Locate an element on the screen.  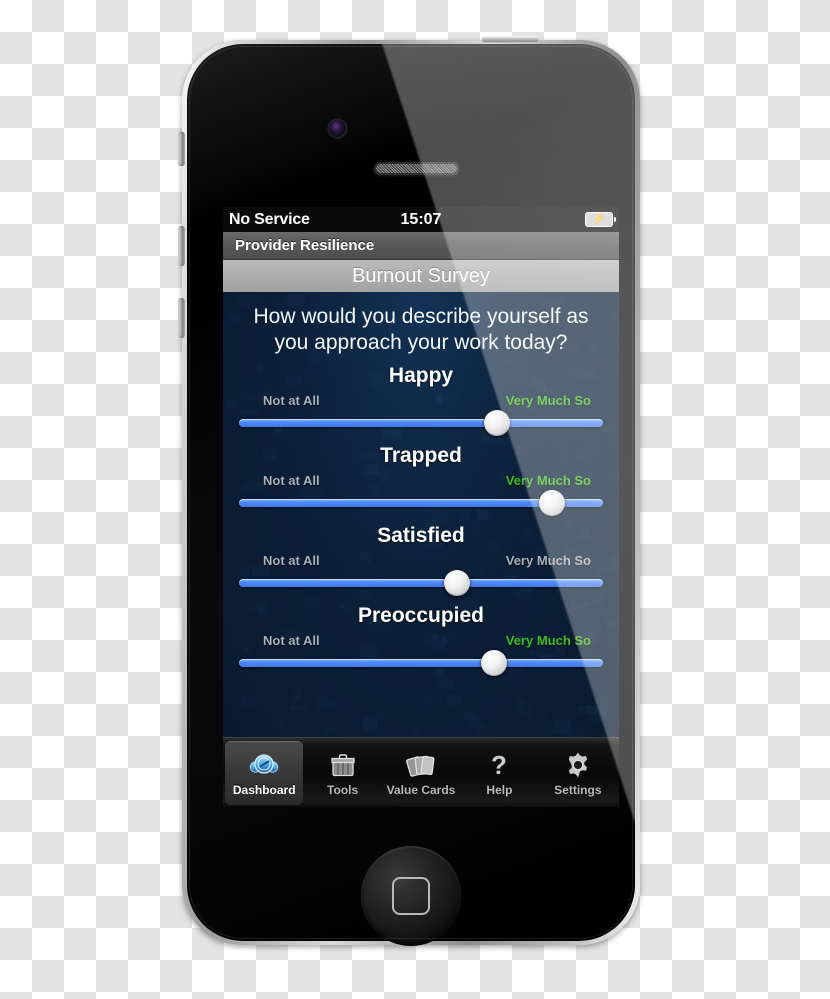
tab-help: ? Help is located at coordinates (499, 773).